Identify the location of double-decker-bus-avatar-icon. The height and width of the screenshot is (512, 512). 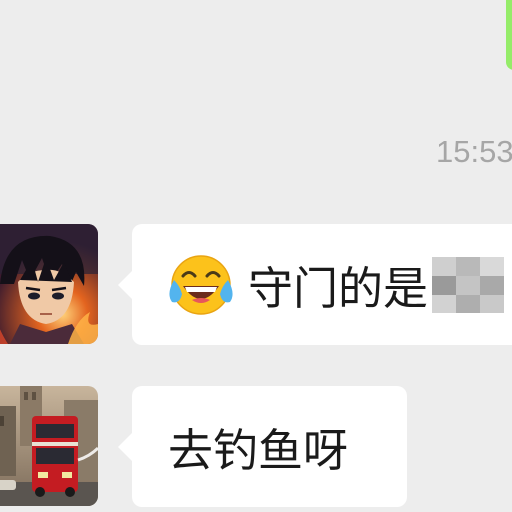
(49, 446).